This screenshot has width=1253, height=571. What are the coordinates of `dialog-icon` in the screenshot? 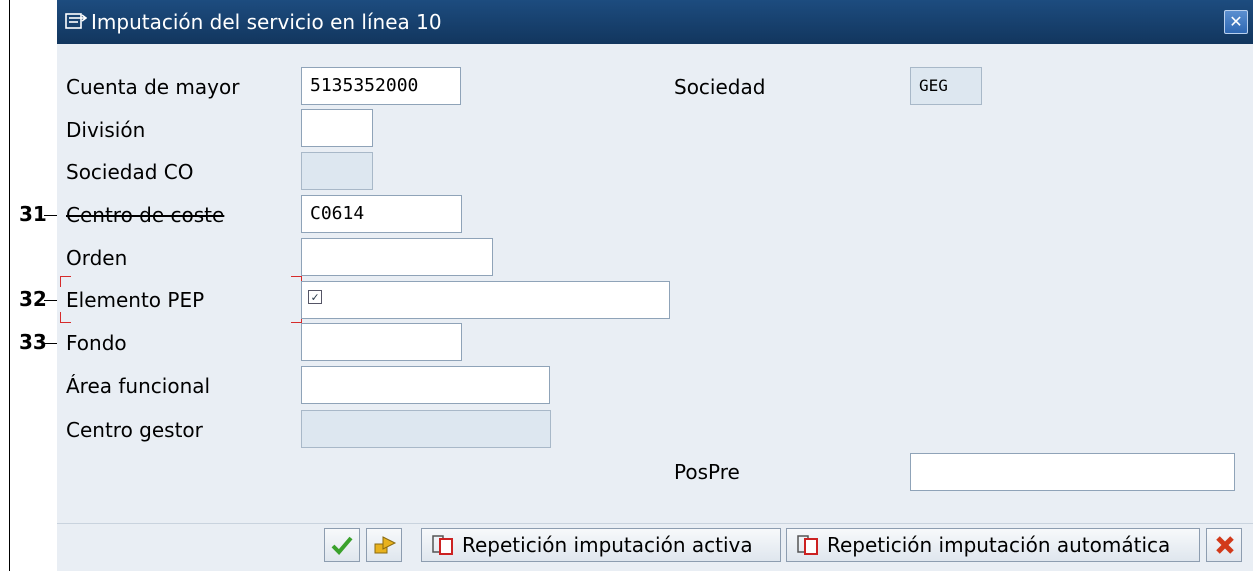 It's located at (76, 21).